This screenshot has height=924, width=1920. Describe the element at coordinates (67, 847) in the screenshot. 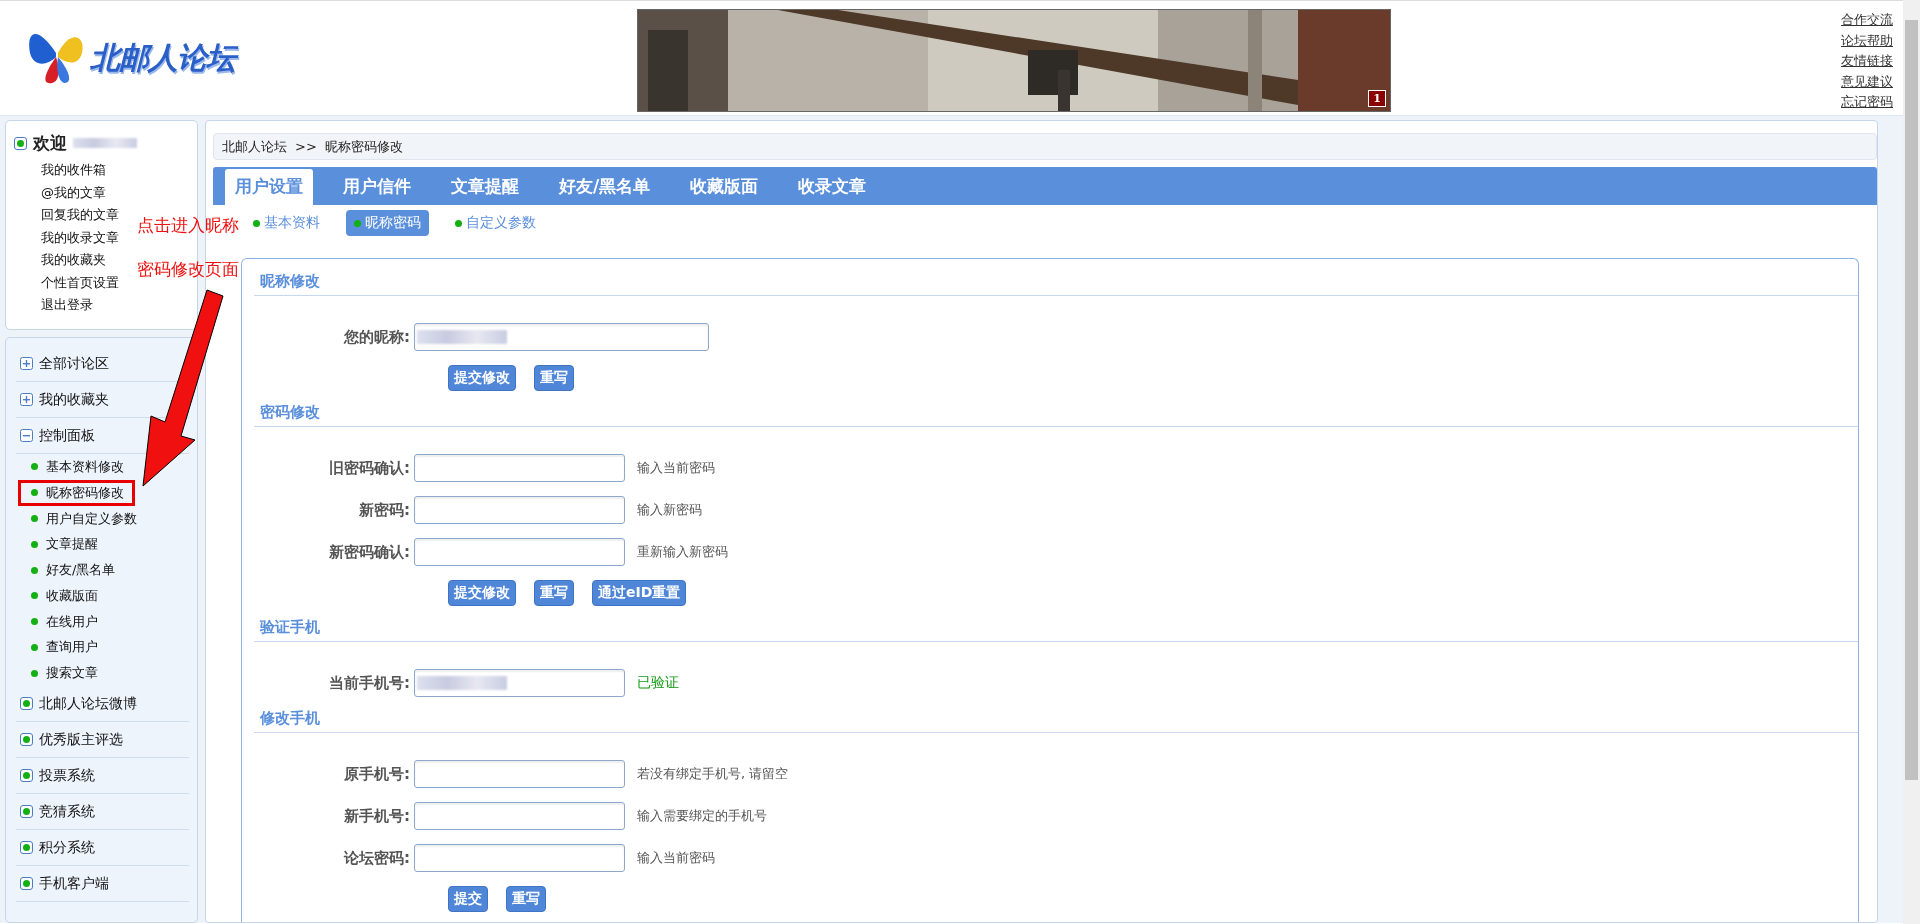

I see `sidebar-group: 积分系统` at that location.